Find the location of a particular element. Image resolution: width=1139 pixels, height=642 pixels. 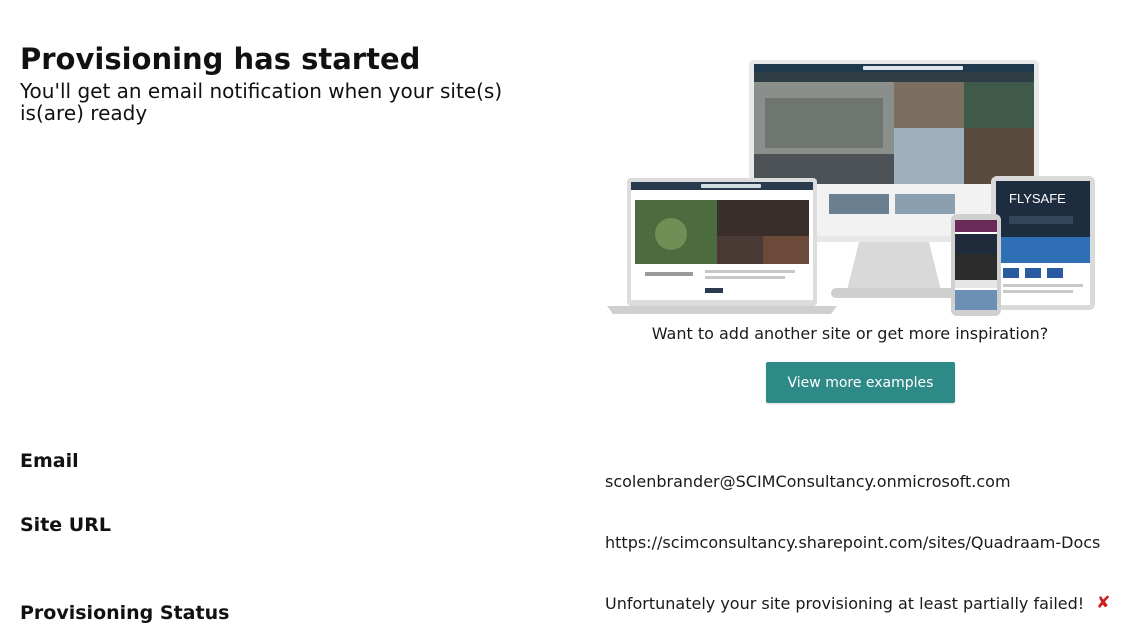

provisioning-status-label: Provisioning Status is located at coordinates (125, 613).